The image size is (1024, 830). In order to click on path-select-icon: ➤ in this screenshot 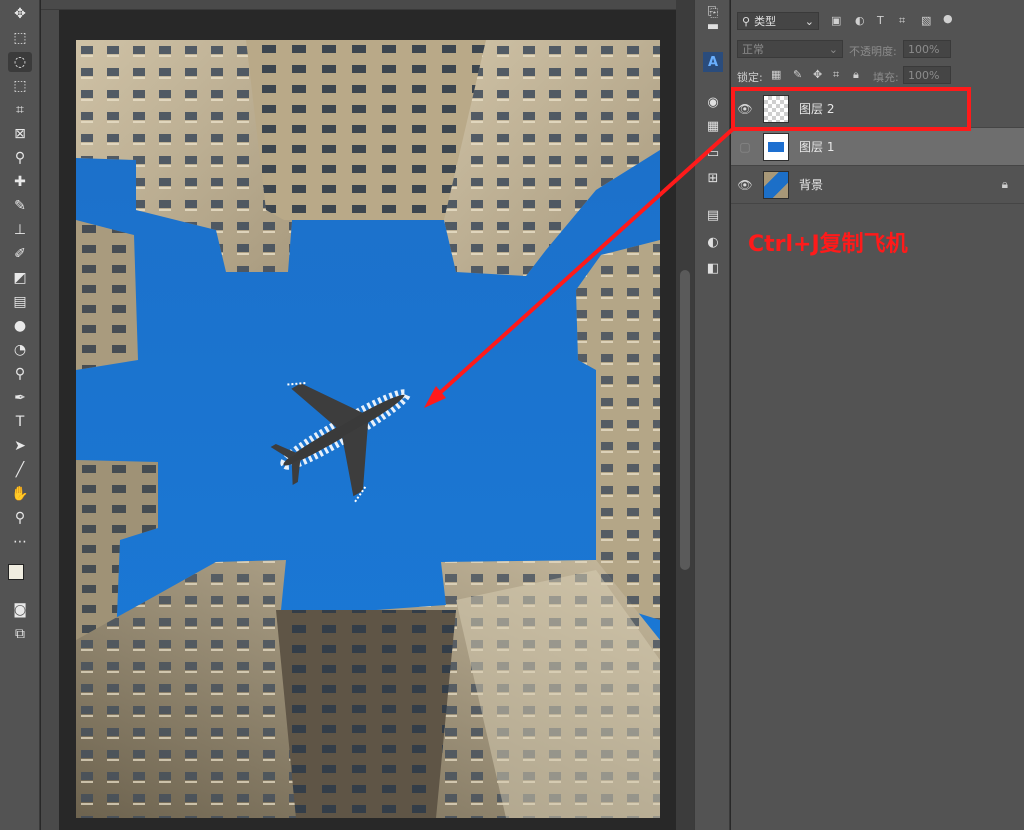, I will do `click(20, 446)`.